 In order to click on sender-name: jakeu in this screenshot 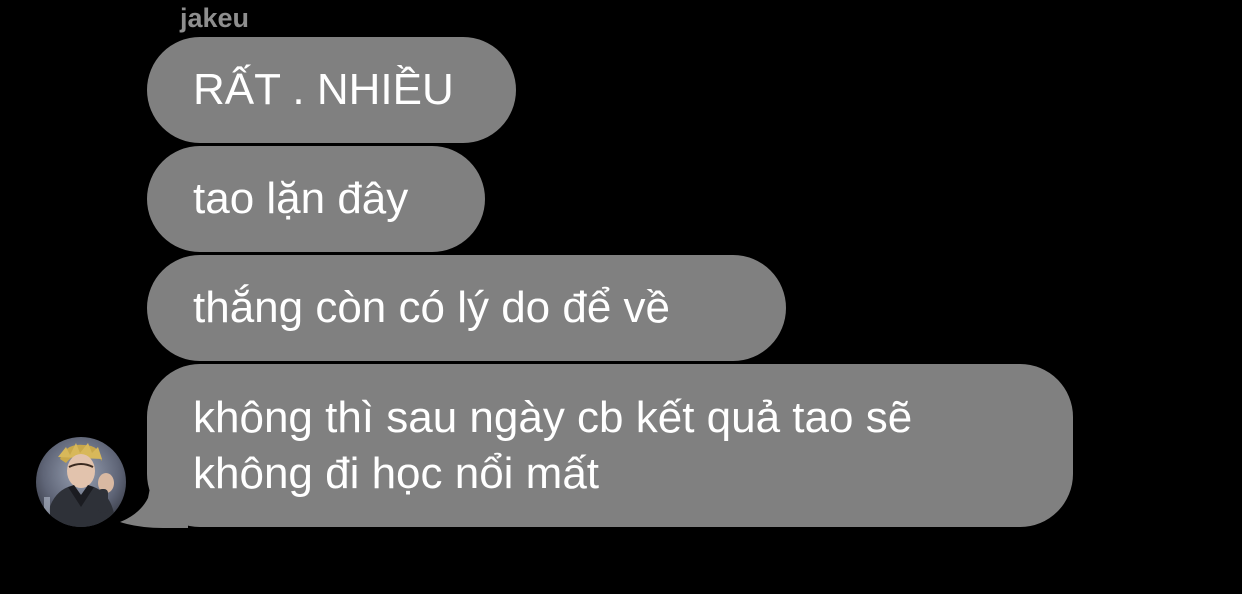, I will do `click(214, 18)`.